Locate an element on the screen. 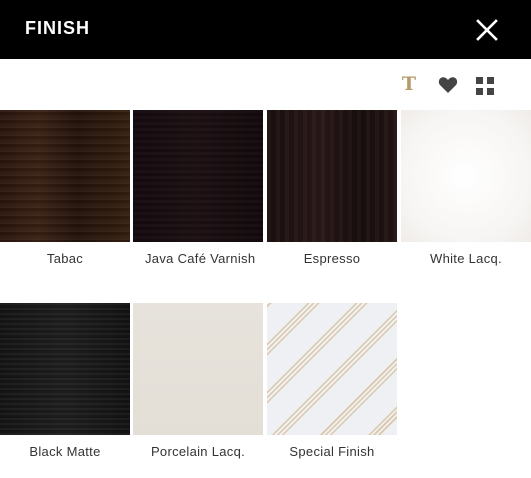 This screenshot has height=478, width=531. page-title: FINISH is located at coordinates (58, 28).